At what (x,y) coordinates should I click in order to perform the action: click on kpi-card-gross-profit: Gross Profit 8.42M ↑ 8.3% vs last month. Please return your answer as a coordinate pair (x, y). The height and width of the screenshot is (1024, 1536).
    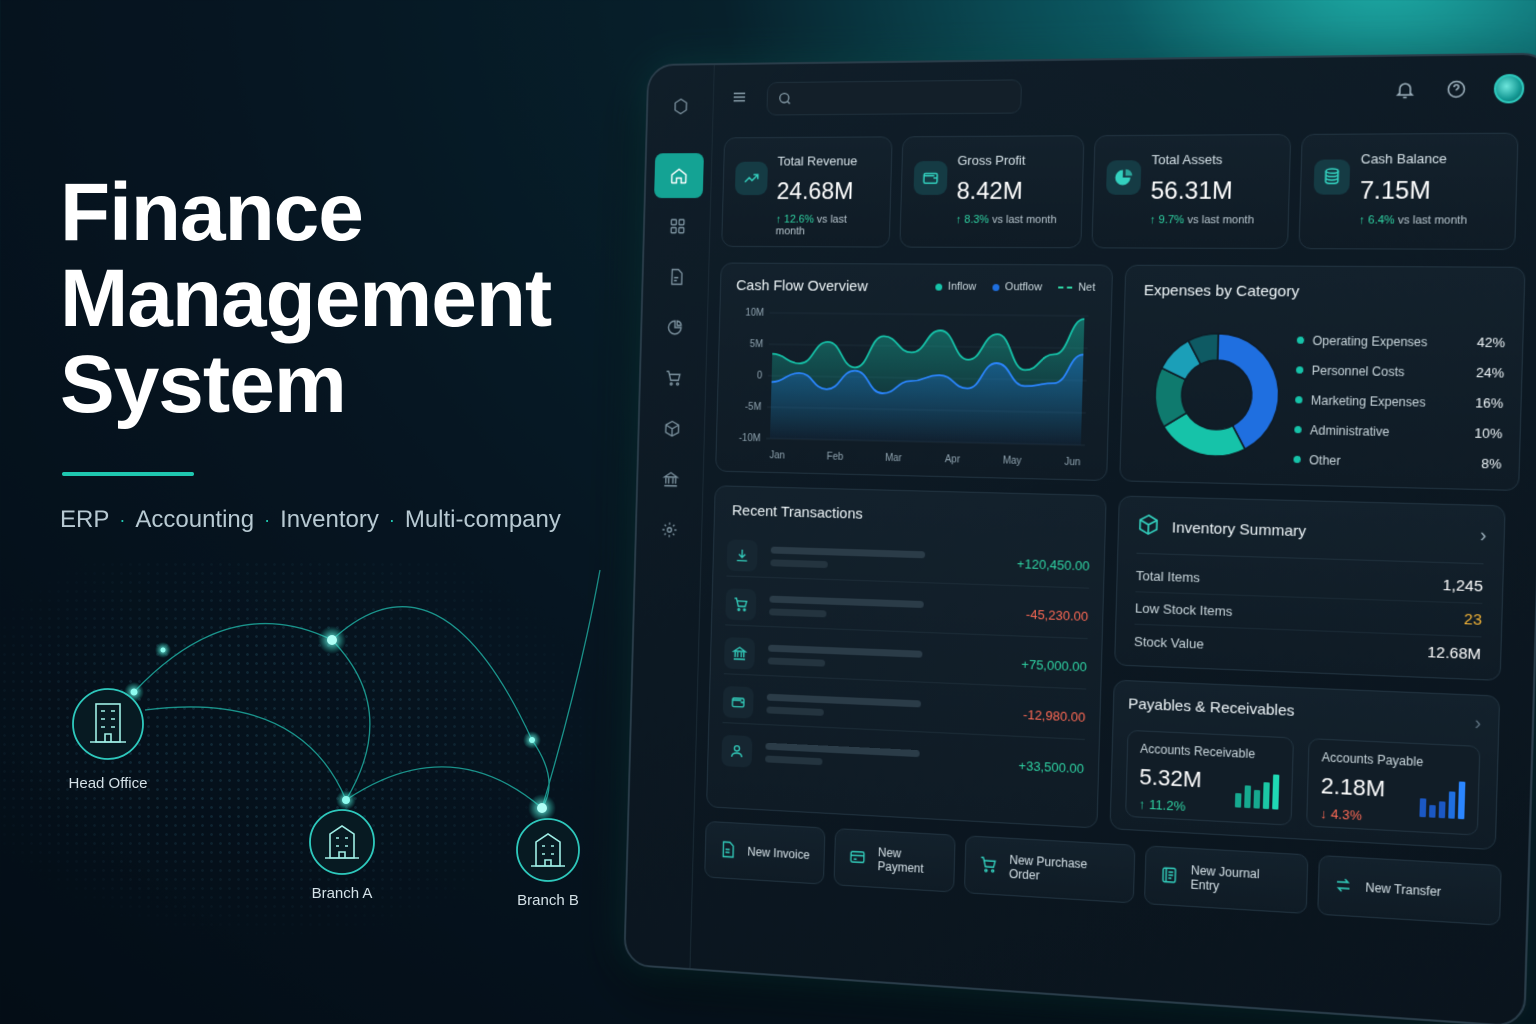
    Looking at the image, I should click on (992, 192).